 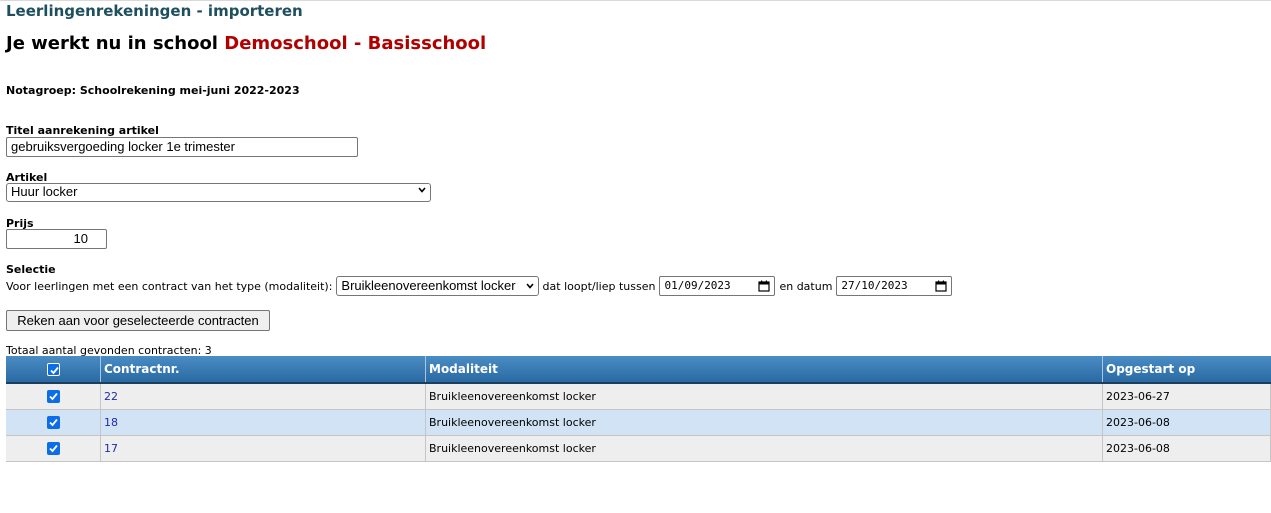 I want to click on select-all-header, so click(x=53, y=370).